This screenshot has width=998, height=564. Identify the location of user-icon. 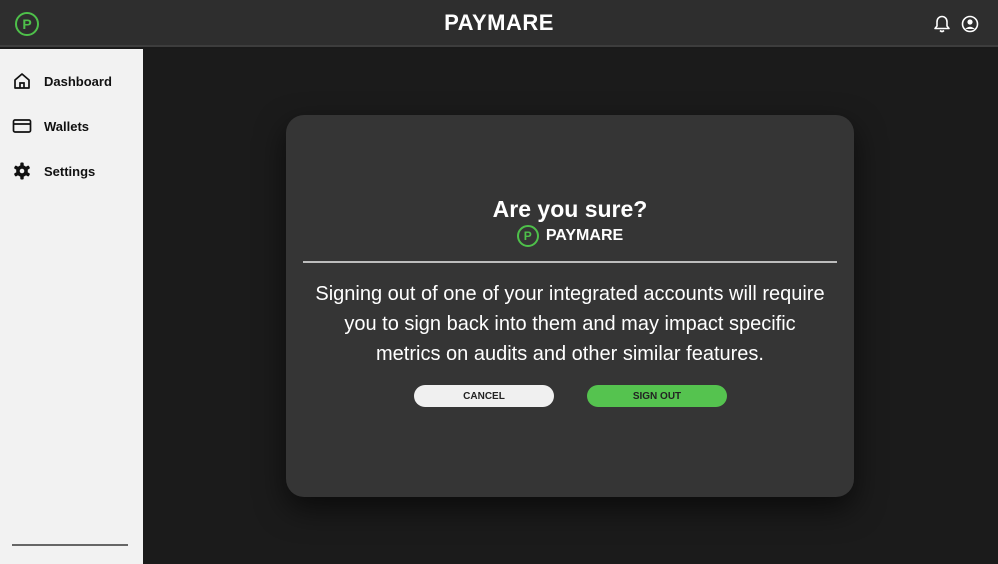
(970, 24).